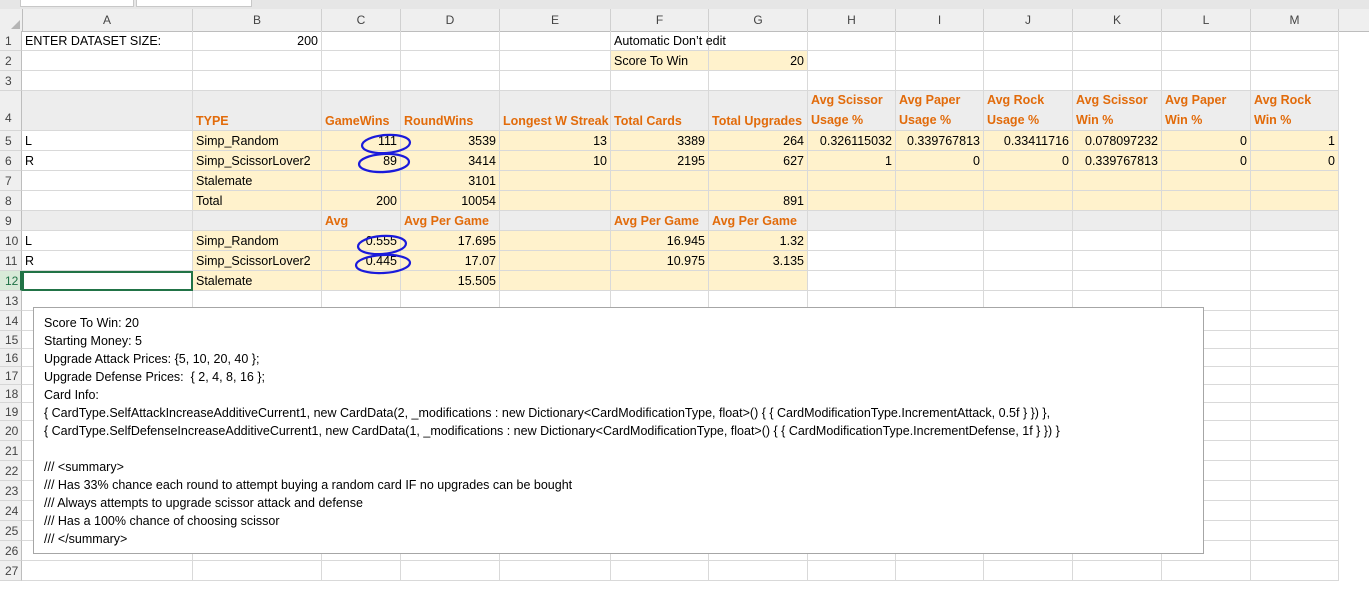  What do you see at coordinates (361, 111) in the screenshot?
I see `cell-c4: GameWins` at bounding box center [361, 111].